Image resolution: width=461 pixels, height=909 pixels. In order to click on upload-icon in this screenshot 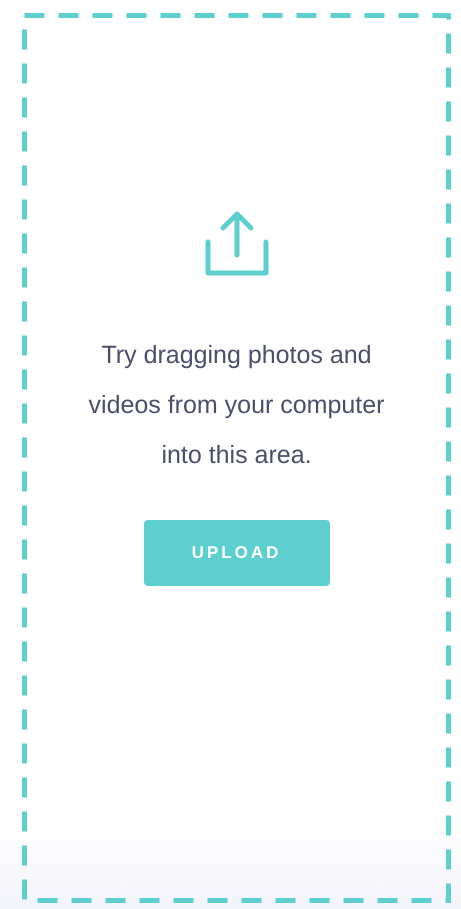, I will do `click(236, 243)`.